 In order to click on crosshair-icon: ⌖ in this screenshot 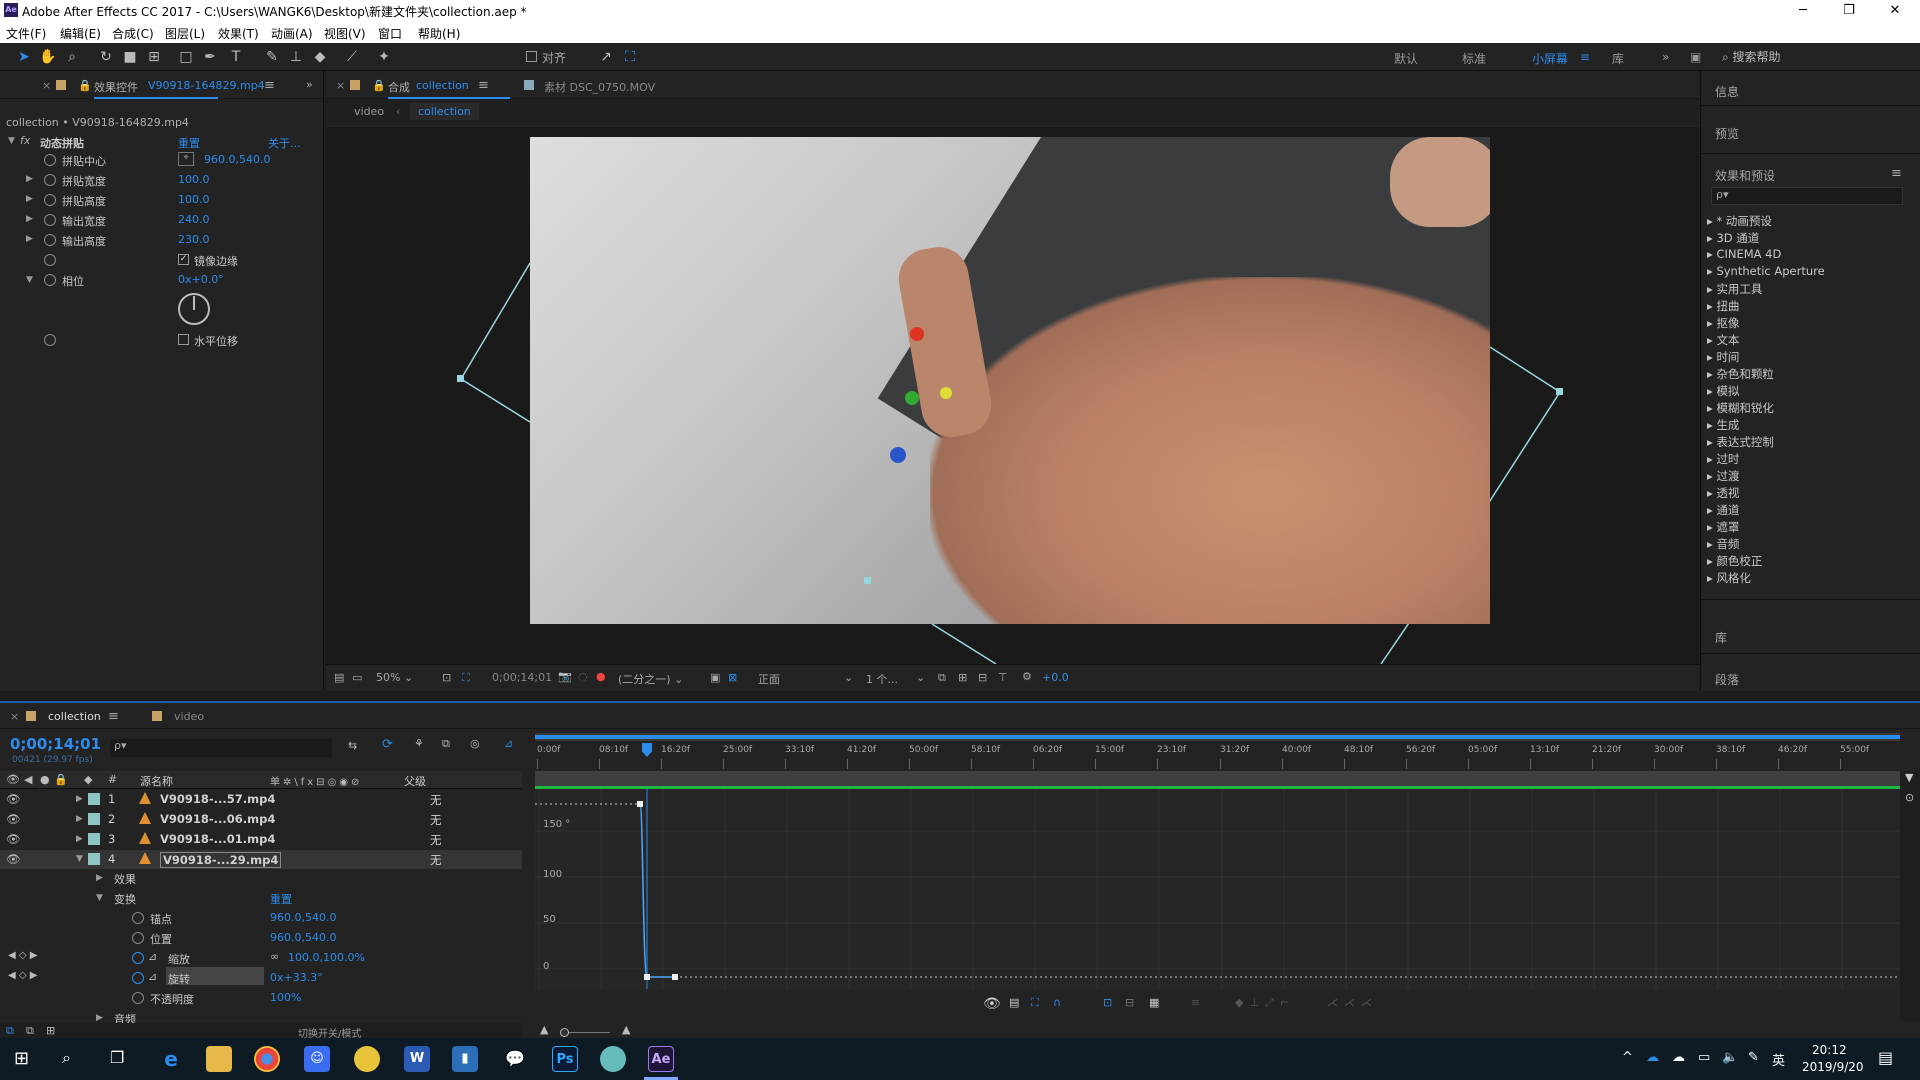, I will do `click(186, 159)`.